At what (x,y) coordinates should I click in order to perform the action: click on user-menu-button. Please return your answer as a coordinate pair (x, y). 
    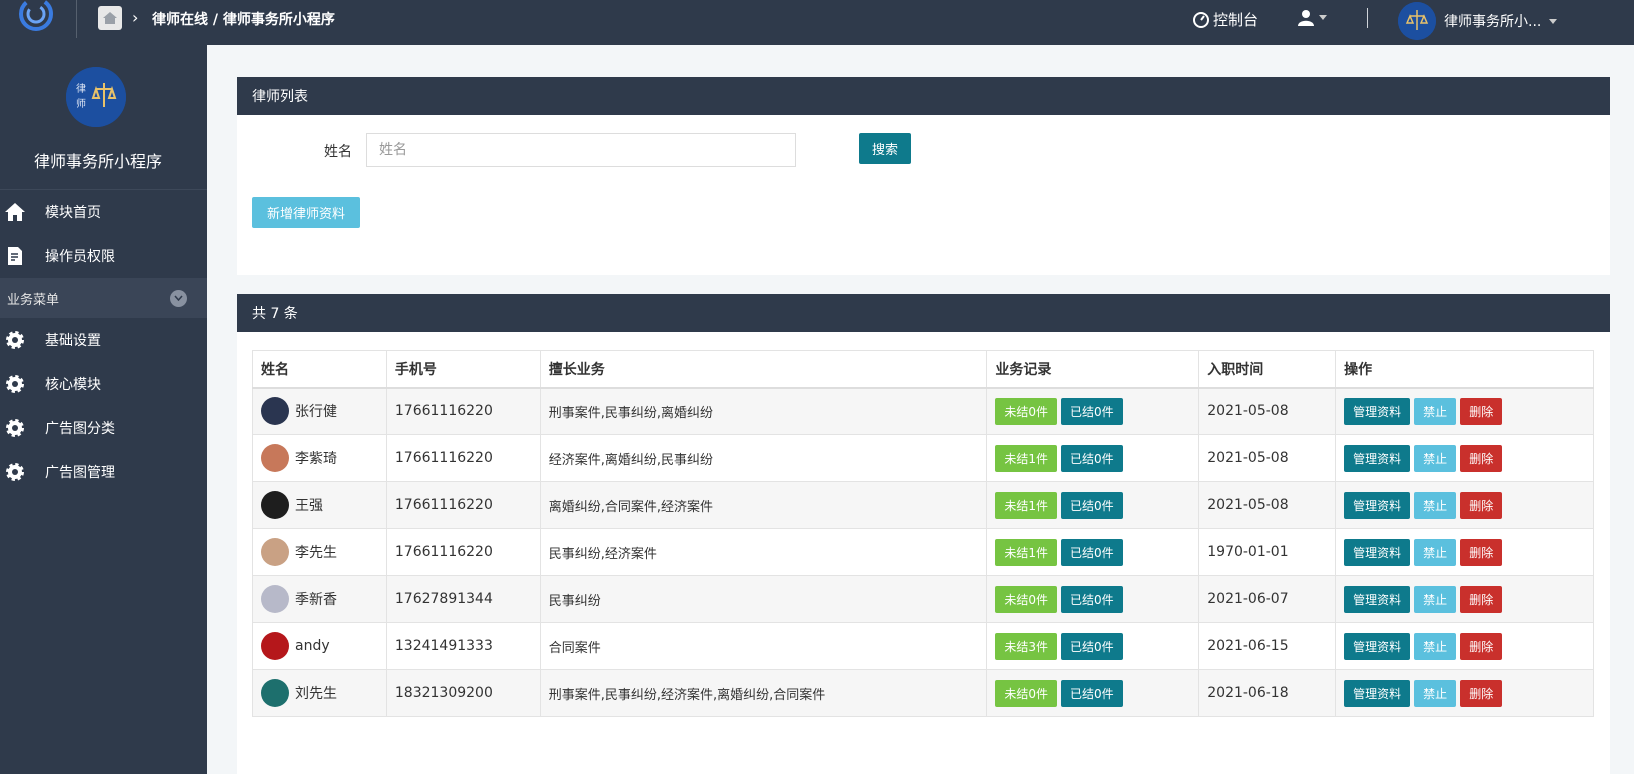
    Looking at the image, I should click on (1312, 17).